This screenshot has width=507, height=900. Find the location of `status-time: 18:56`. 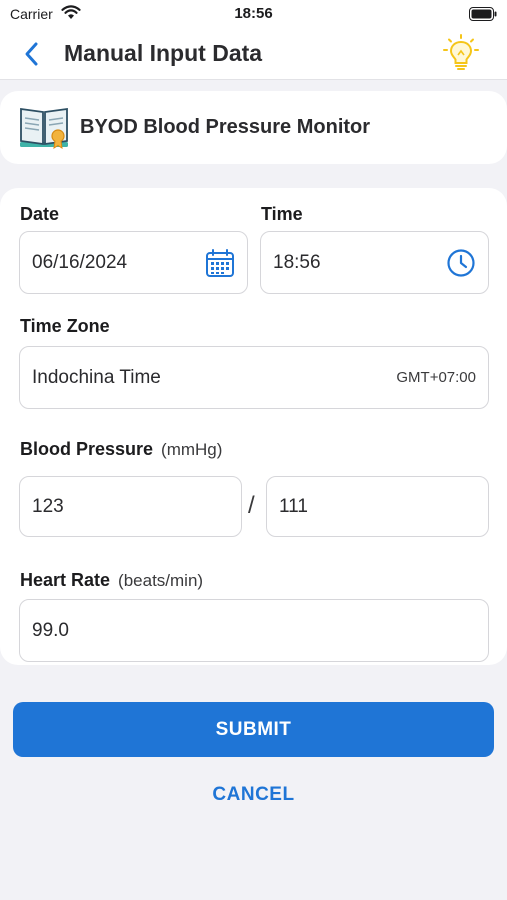

status-time: 18:56 is located at coordinates (253, 13).